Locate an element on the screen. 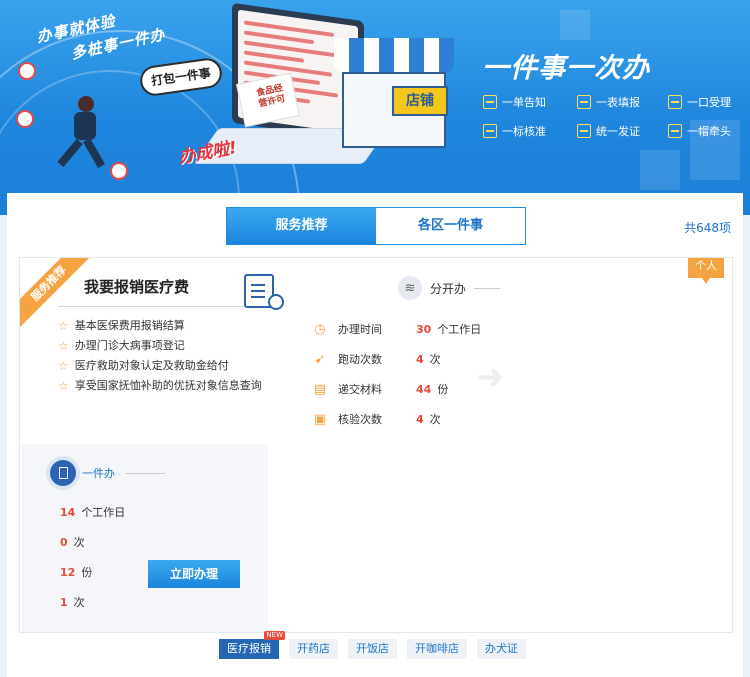 The width and height of the screenshot is (750, 677). verify-icon: ▣ is located at coordinates (320, 419).